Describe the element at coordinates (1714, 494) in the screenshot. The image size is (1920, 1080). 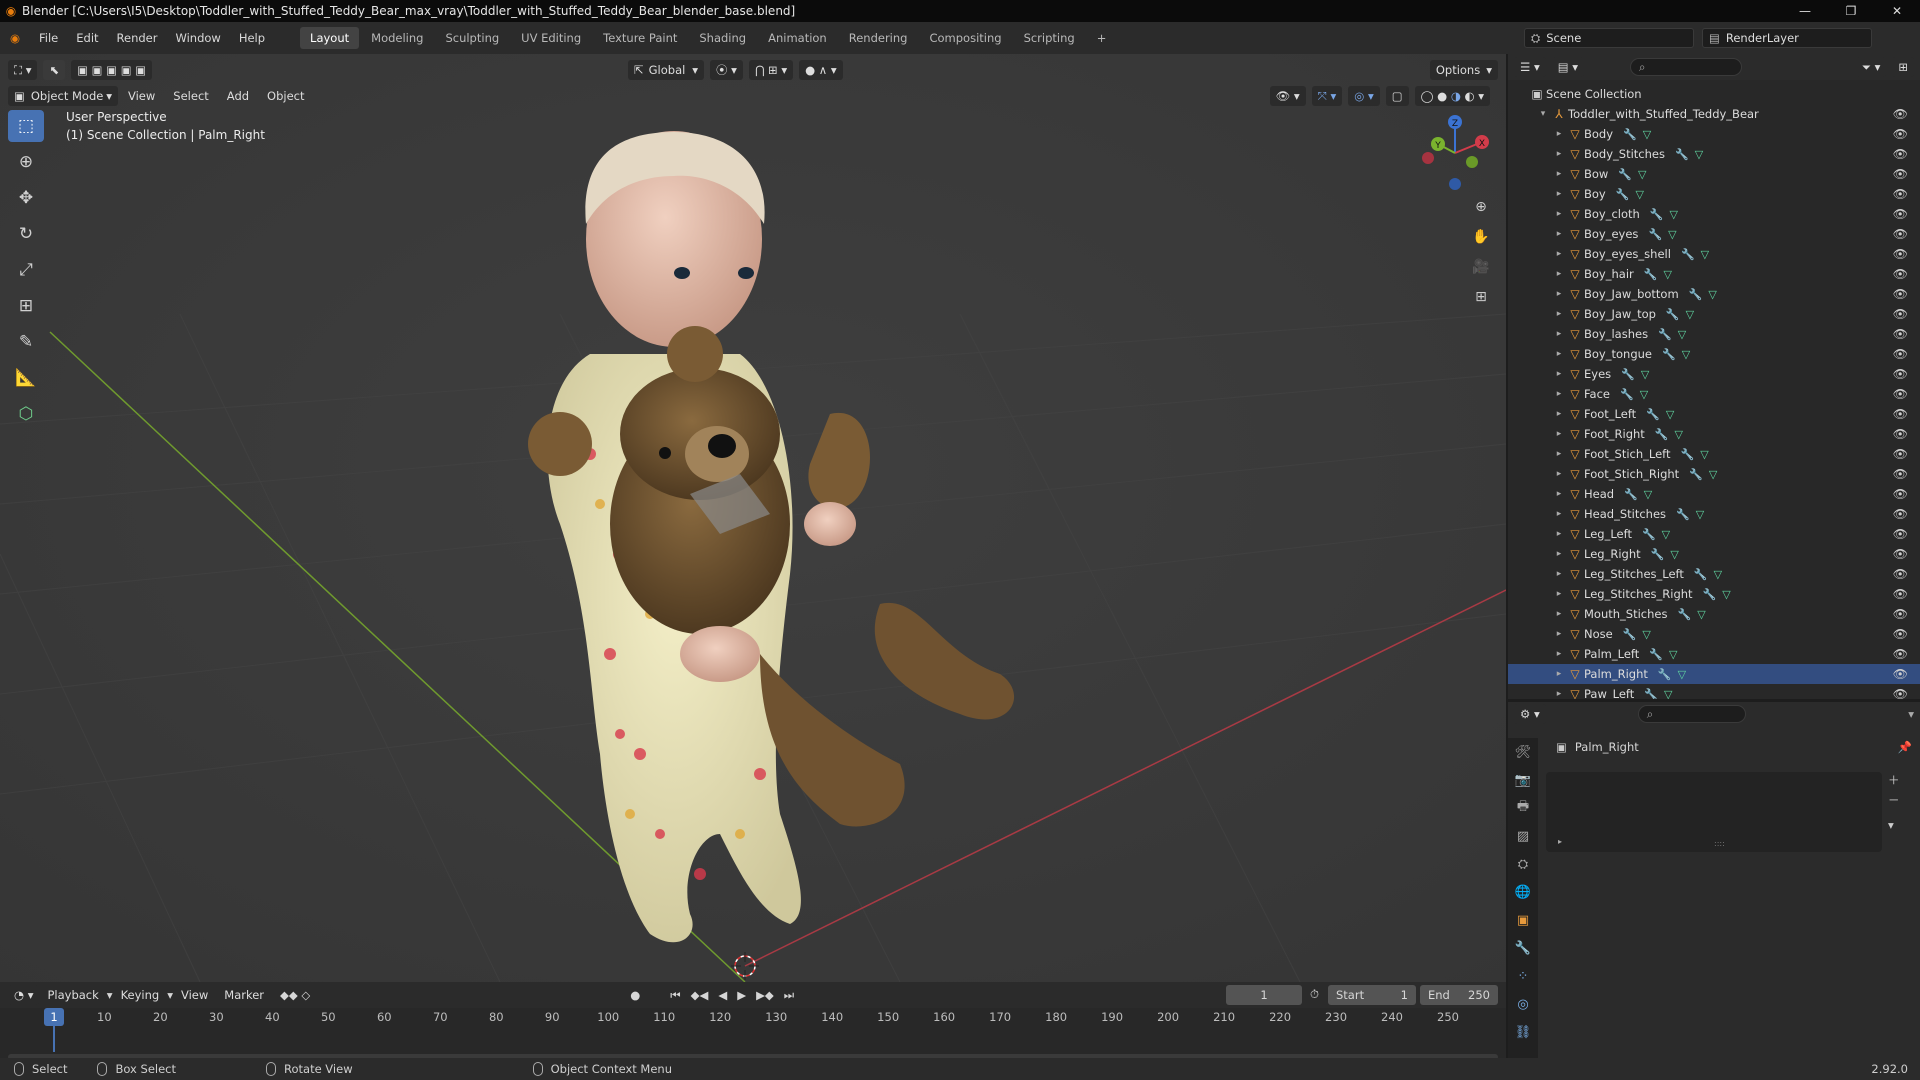
I see `outliner-item: ▸ ▽ Head 🔧 ▽ 👁` at that location.